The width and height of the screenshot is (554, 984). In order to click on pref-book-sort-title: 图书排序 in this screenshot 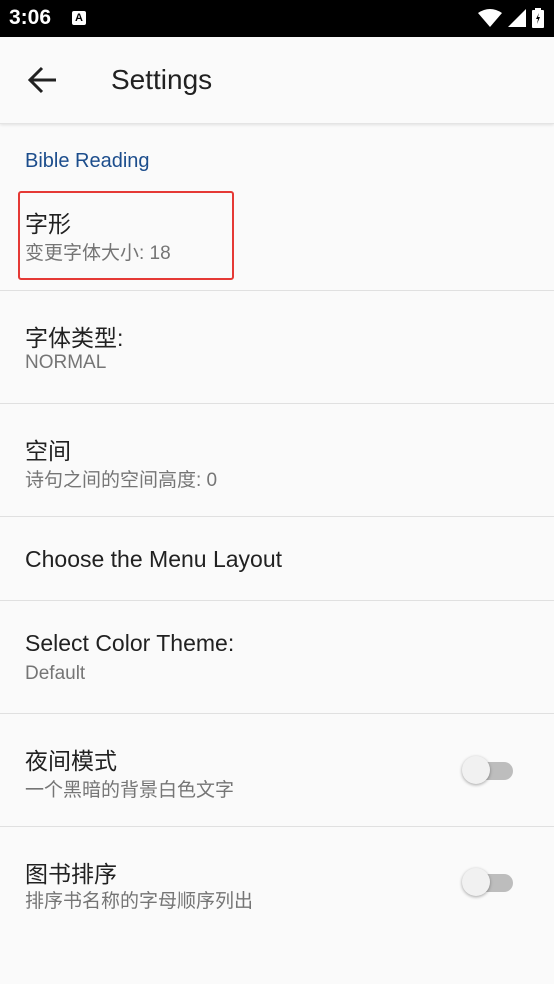, I will do `click(71, 874)`.